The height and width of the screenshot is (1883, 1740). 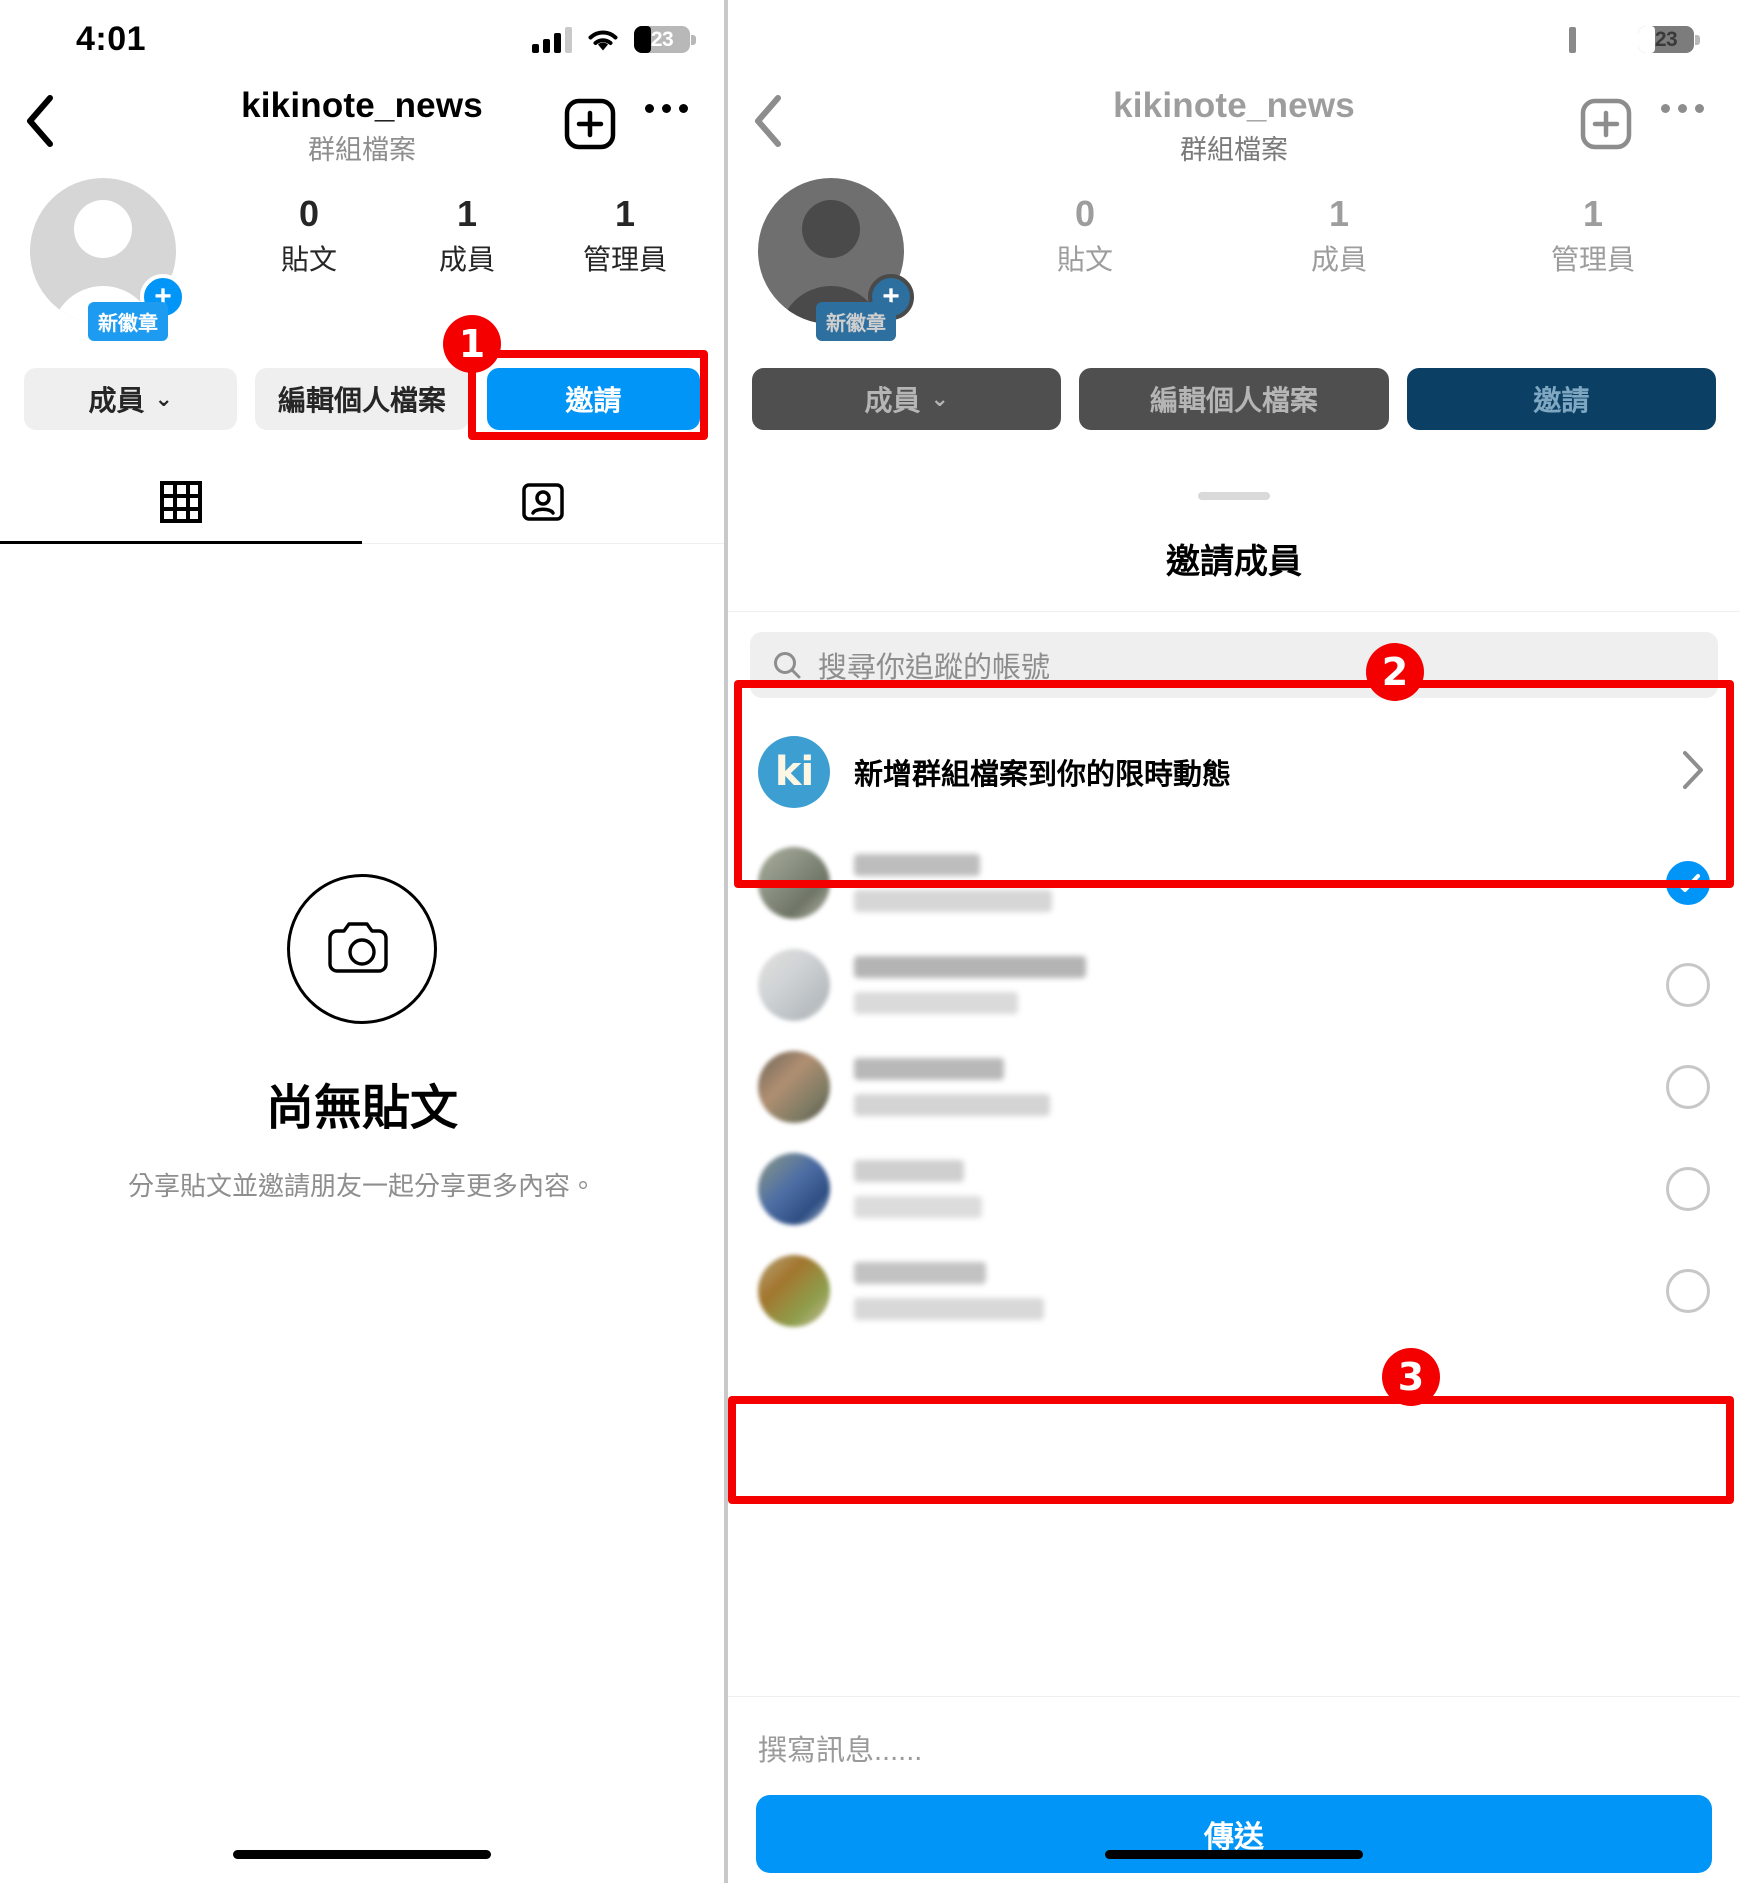 What do you see at coordinates (361, 1186) in the screenshot?
I see `empty-subtitle: 分享貼文並邀請朋友一起分享更多內容。` at bounding box center [361, 1186].